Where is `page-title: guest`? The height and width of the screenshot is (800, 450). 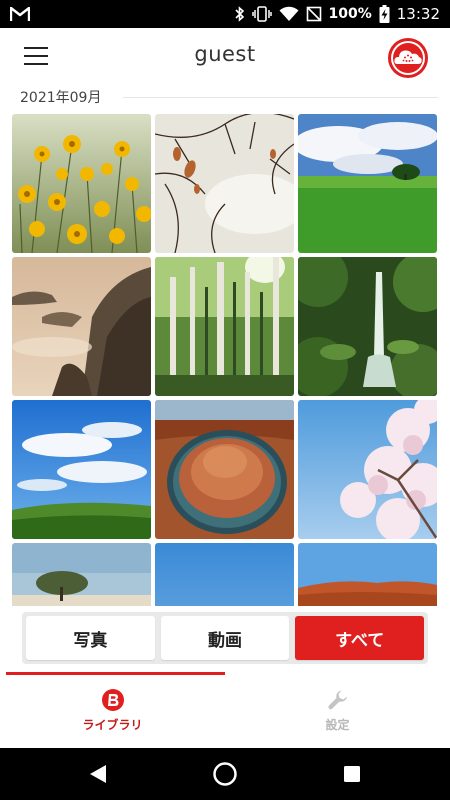 page-title: guest is located at coordinates (225, 54).